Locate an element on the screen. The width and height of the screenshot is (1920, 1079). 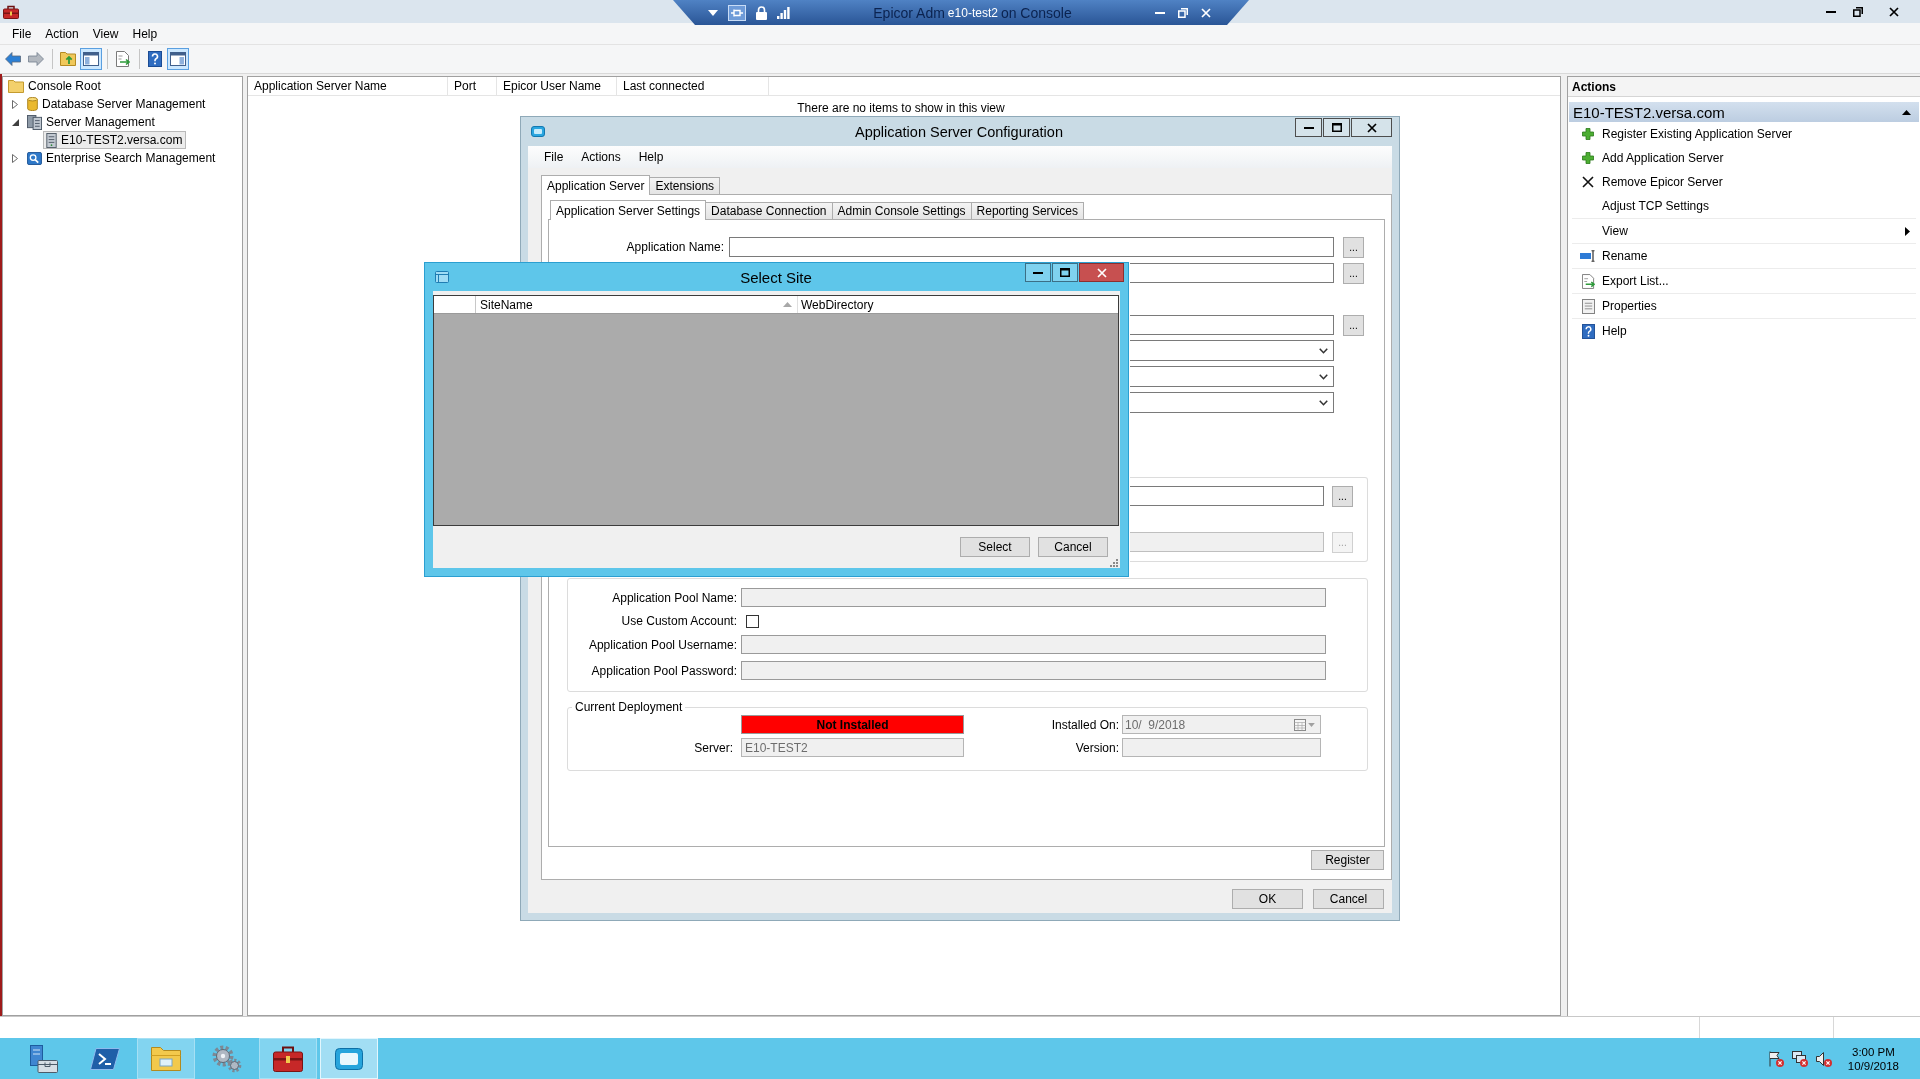
section-header: E10-TEST2.versa.com is located at coordinates (1744, 112).